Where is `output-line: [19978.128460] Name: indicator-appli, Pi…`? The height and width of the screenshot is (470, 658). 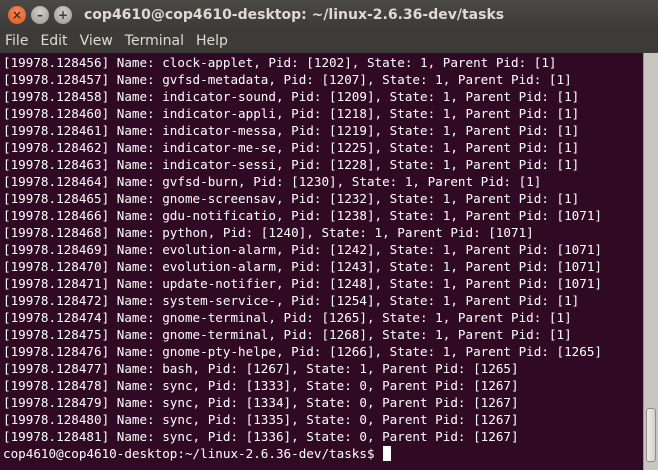 output-line: [19978.128460] Name: indicator-appli, Pi… is located at coordinates (291, 113).